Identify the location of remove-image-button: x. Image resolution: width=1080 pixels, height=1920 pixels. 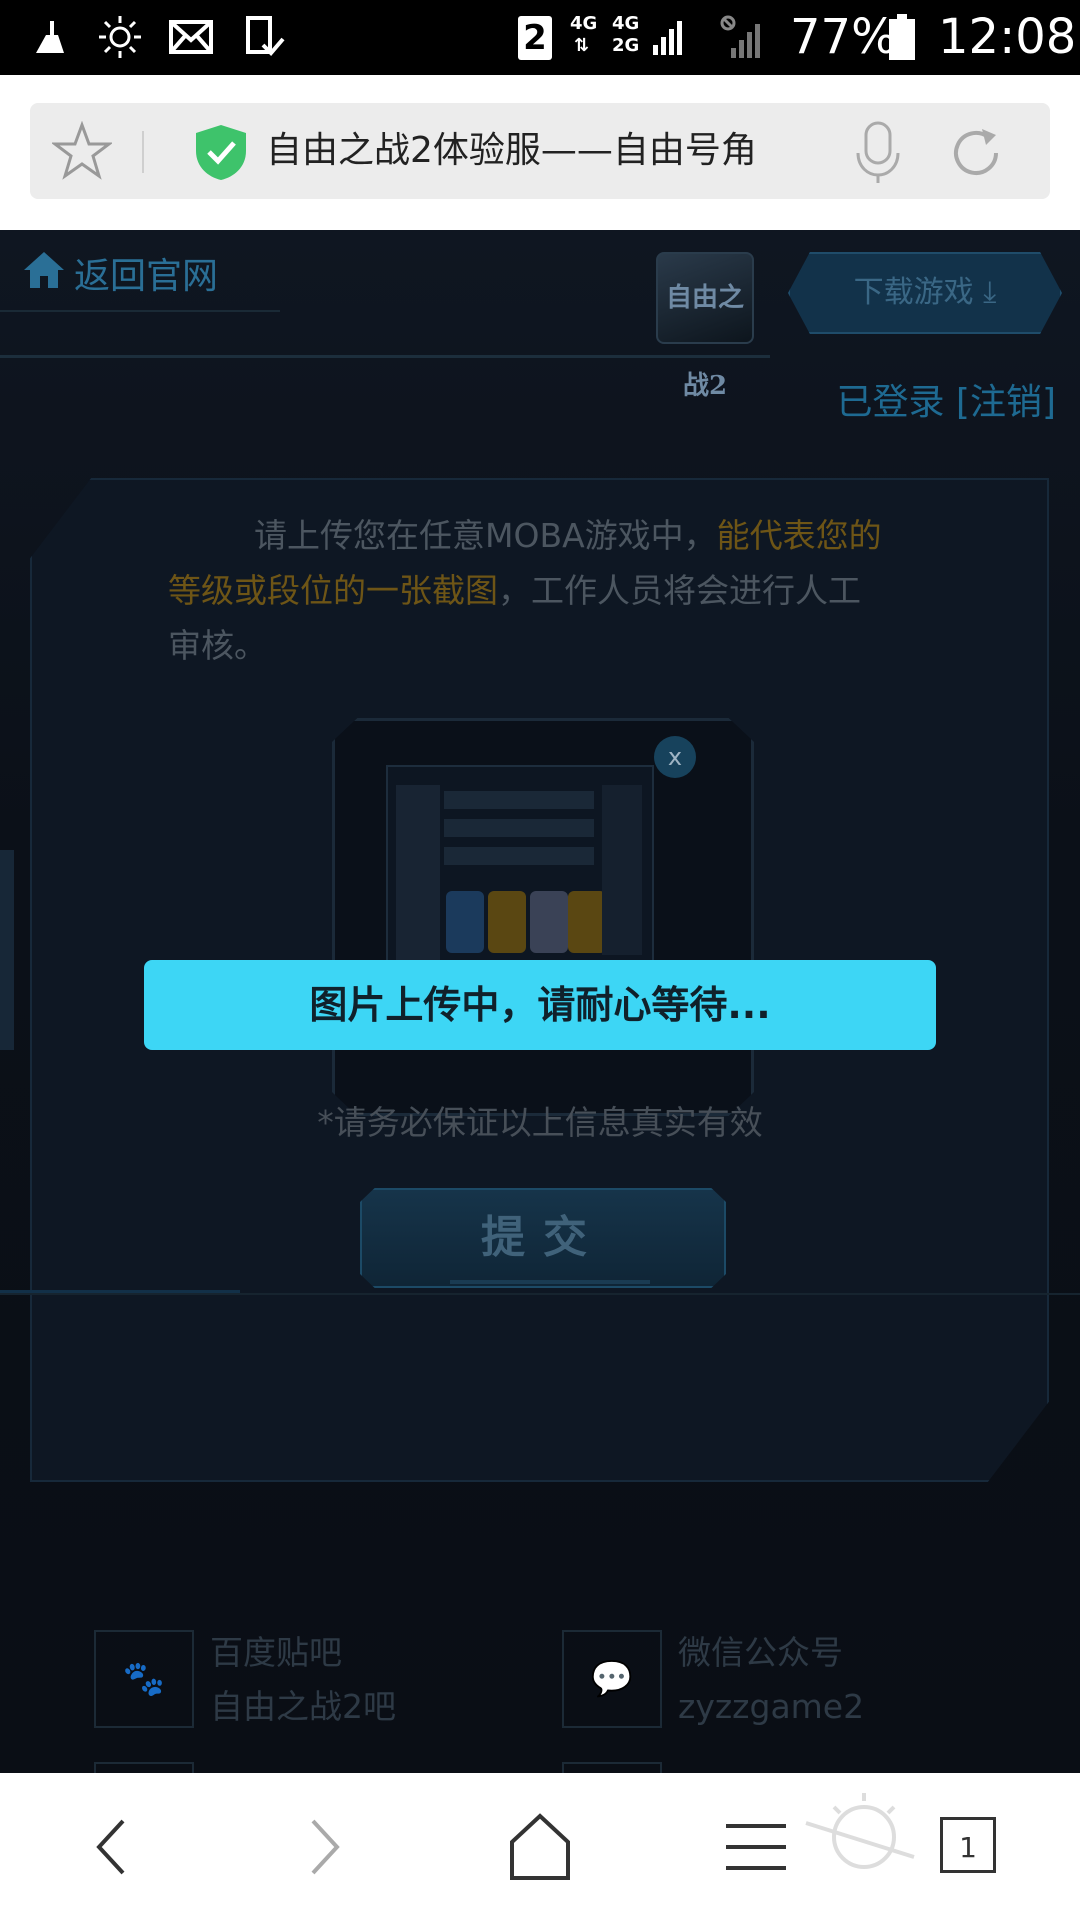
(675, 757).